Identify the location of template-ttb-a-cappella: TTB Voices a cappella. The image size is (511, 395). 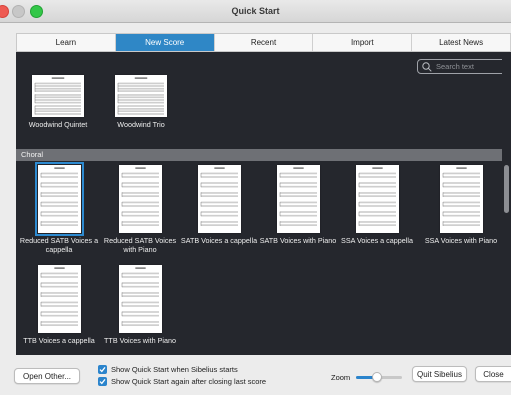
(59, 305).